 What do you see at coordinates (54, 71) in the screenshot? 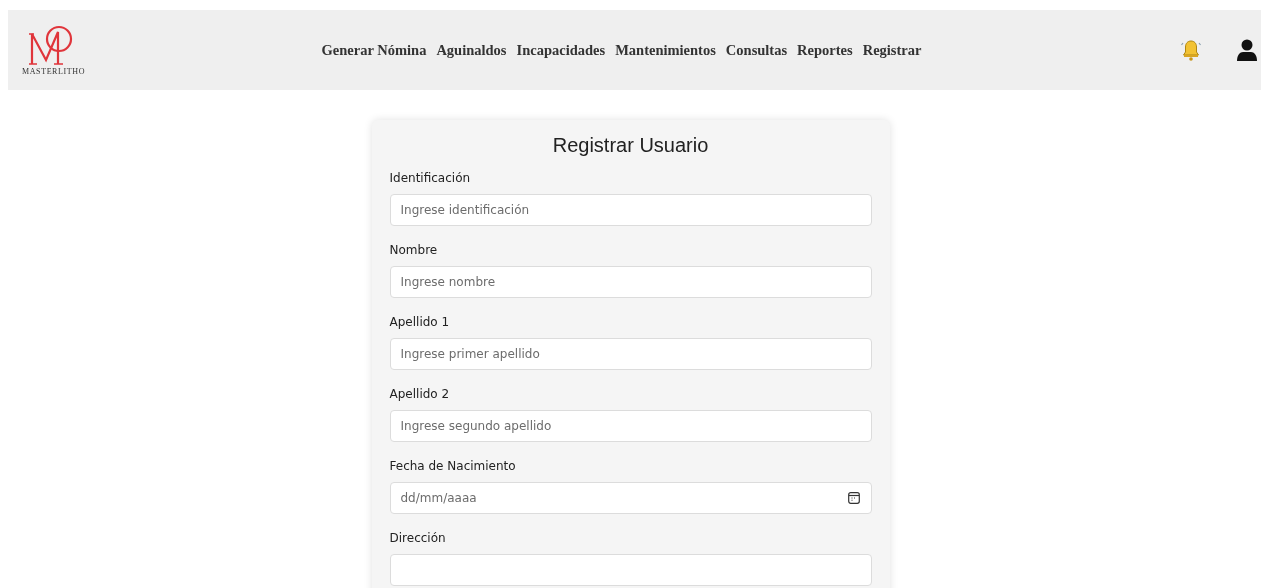
I see `logo-text: MASTERLITHO` at bounding box center [54, 71].